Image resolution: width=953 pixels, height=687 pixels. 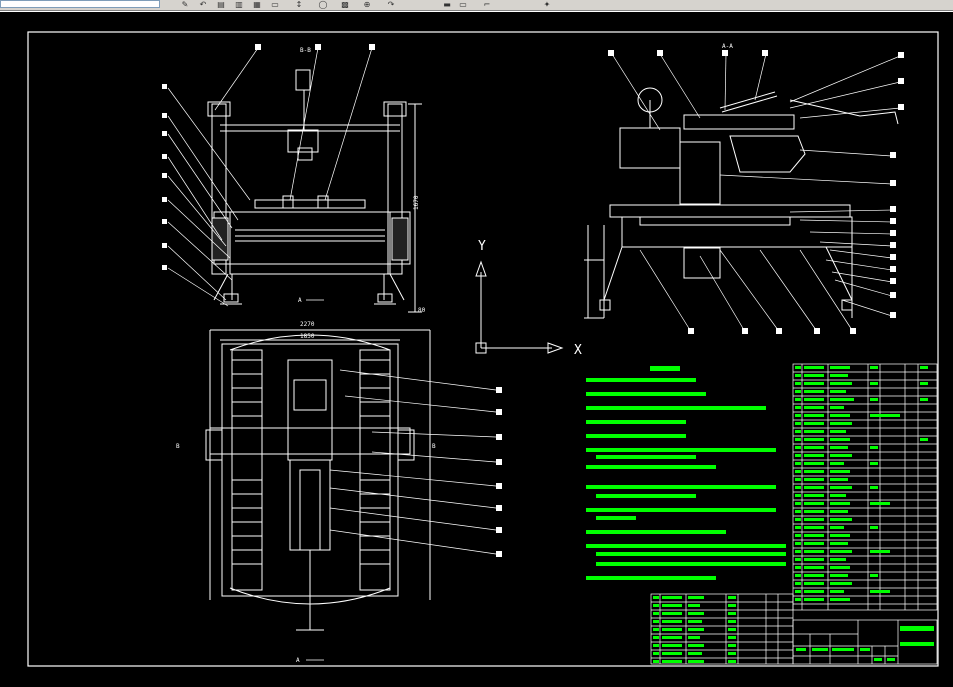 I want to click on top-view, so click(x=318, y=480).